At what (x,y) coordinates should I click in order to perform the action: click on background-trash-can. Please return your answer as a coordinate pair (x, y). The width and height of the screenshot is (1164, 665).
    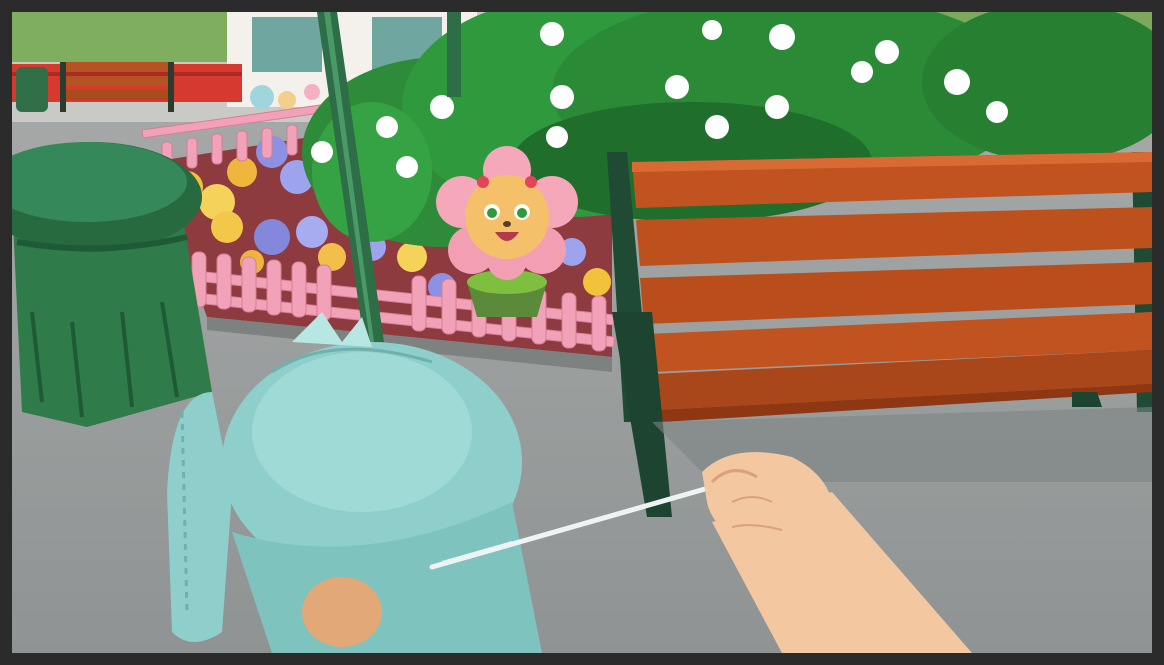
    Looking at the image, I should click on (32, 89).